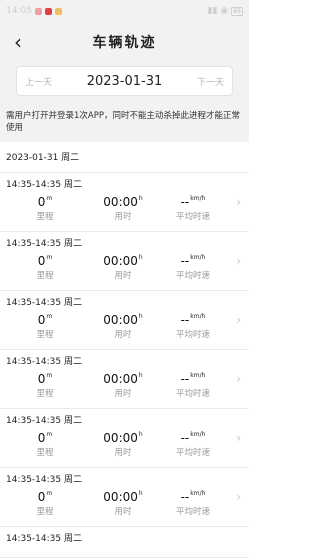 This screenshot has height=558, width=320. I want to click on status-right: ▮▮ ◉ 65, so click(225, 11).